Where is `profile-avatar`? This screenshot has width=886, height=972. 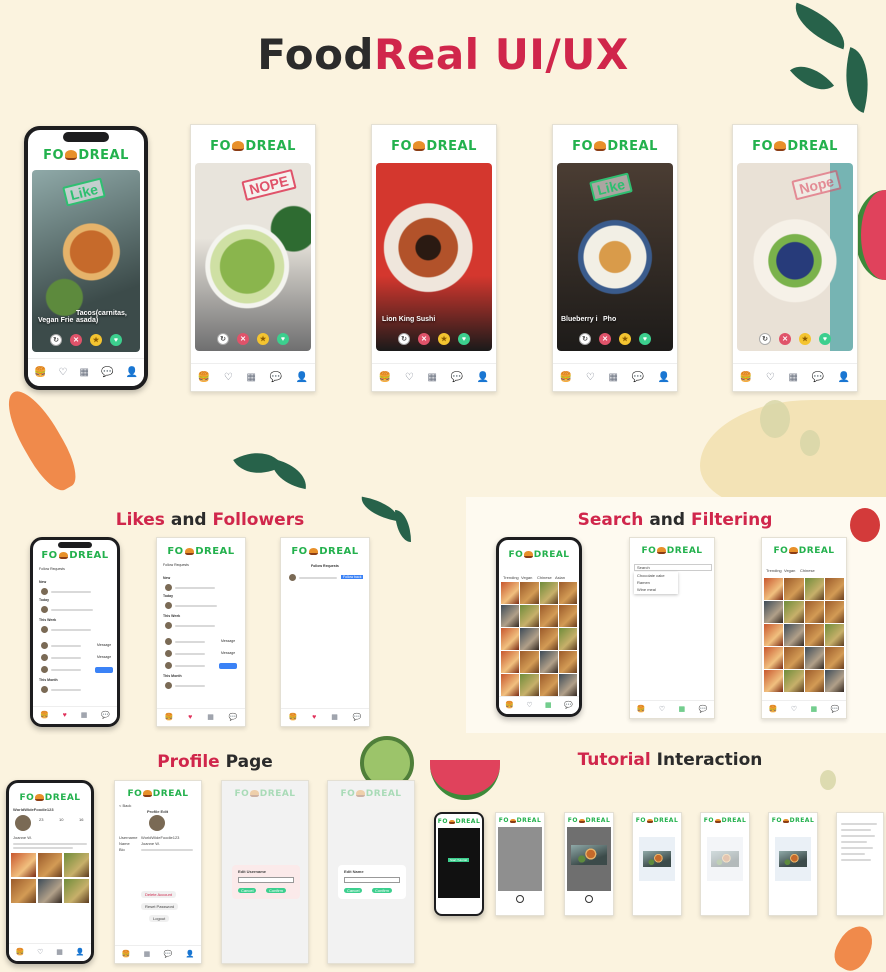 profile-avatar is located at coordinates (23, 823).